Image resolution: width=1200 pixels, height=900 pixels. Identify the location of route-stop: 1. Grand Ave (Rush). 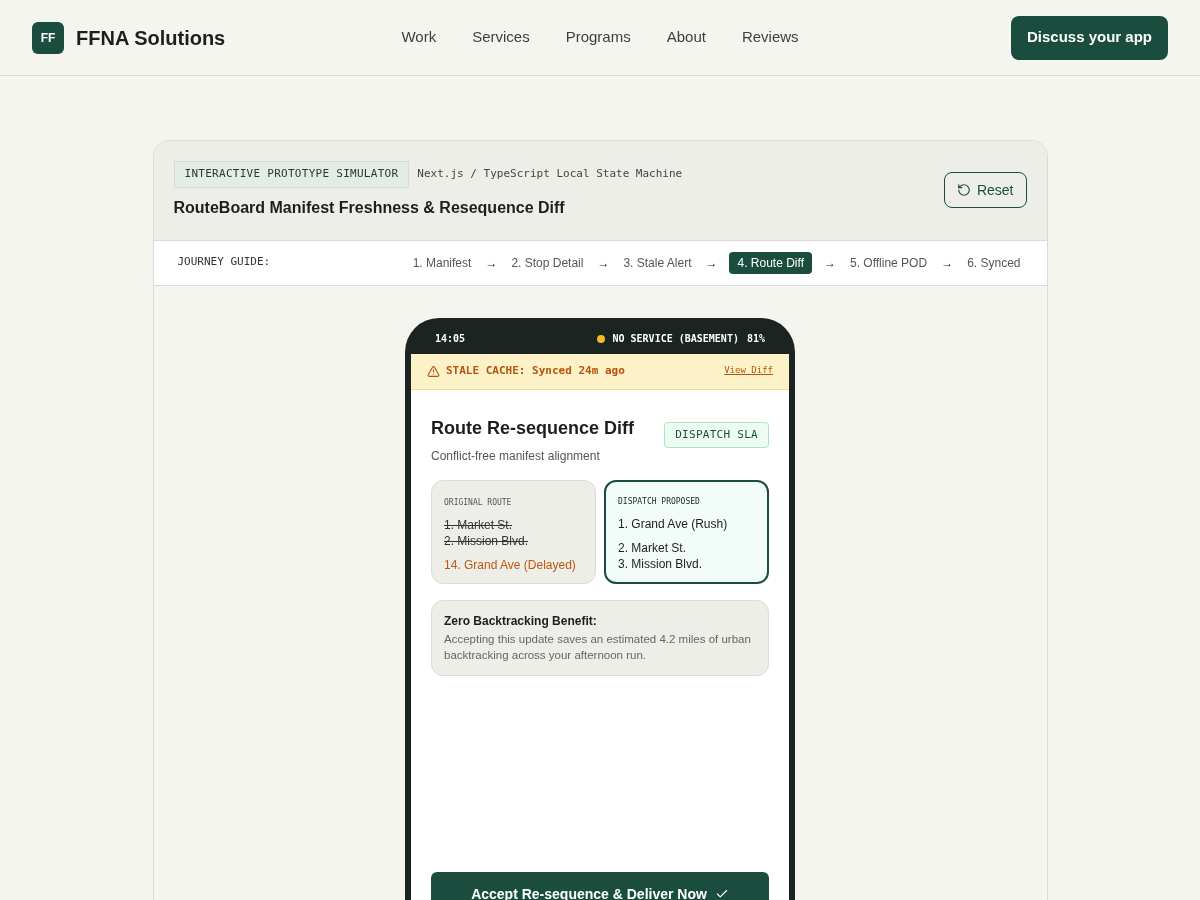
(673, 523).